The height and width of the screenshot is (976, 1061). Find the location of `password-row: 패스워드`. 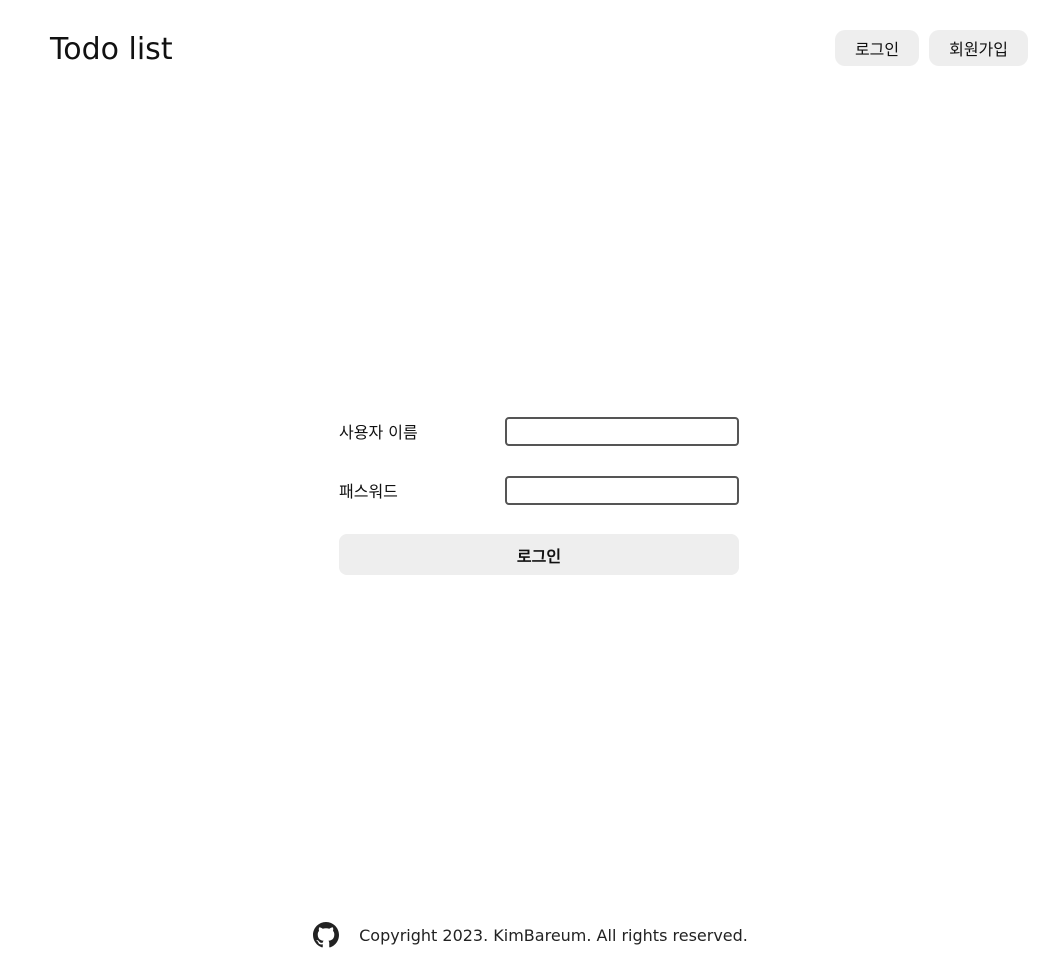

password-row: 패스워드 is located at coordinates (539, 490).